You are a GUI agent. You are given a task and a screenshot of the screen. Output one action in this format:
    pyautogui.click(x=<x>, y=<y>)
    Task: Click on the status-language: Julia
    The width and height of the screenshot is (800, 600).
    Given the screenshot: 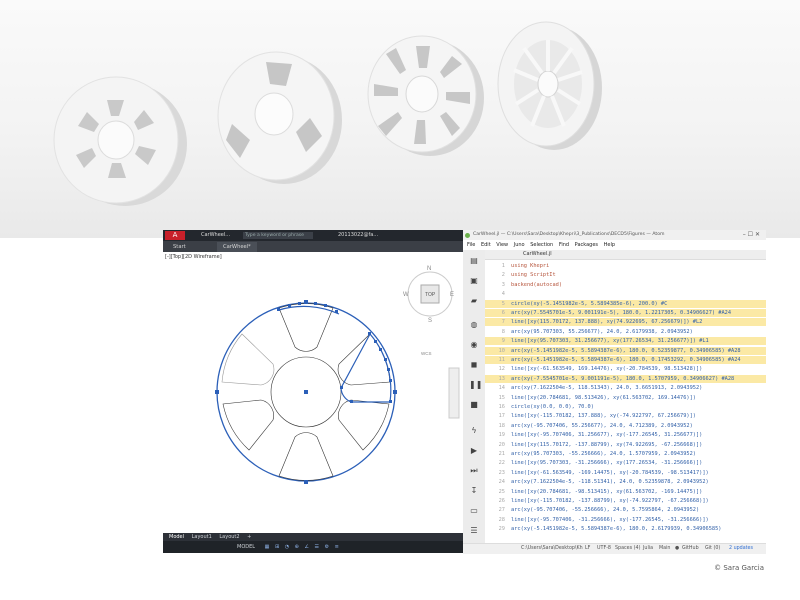 What is the action you would take?
    pyautogui.click(x=648, y=549)
    